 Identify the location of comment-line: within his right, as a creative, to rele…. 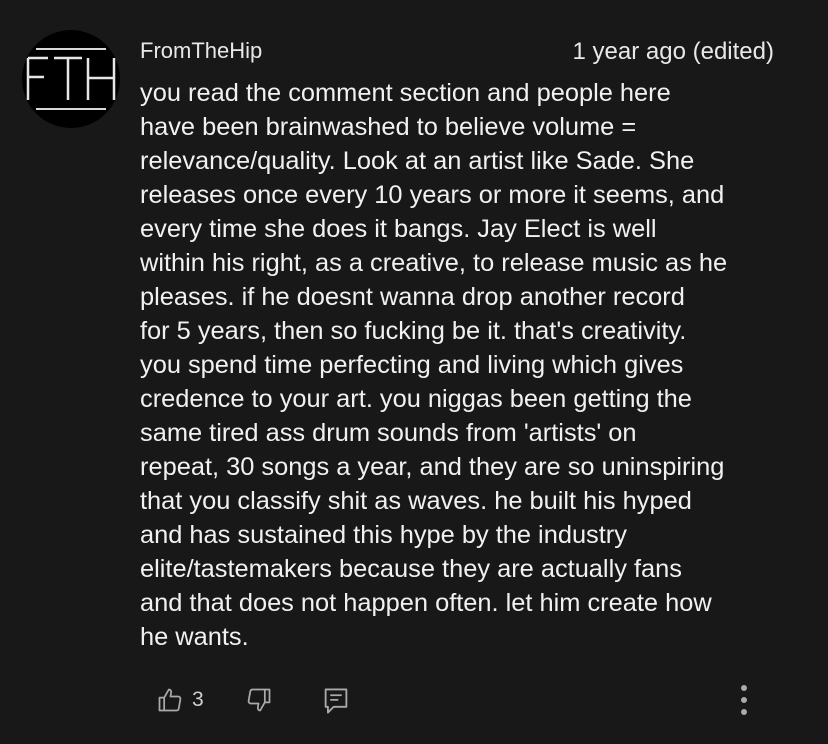
(434, 263).